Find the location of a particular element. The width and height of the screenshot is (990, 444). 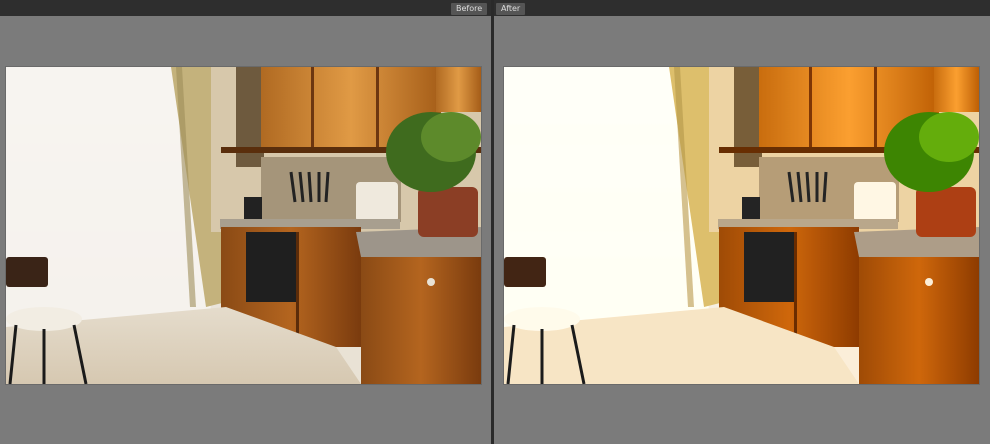

after-label: After is located at coordinates (511, 9).